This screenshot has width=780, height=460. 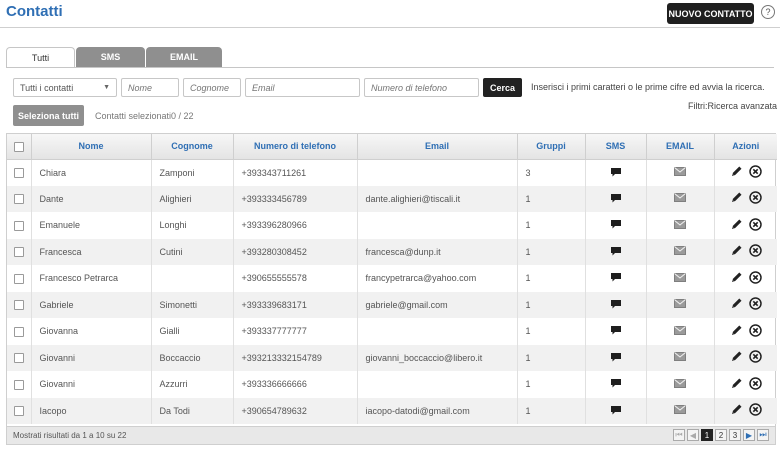 I want to click on last-page-icon: ⏭, so click(x=763, y=435).